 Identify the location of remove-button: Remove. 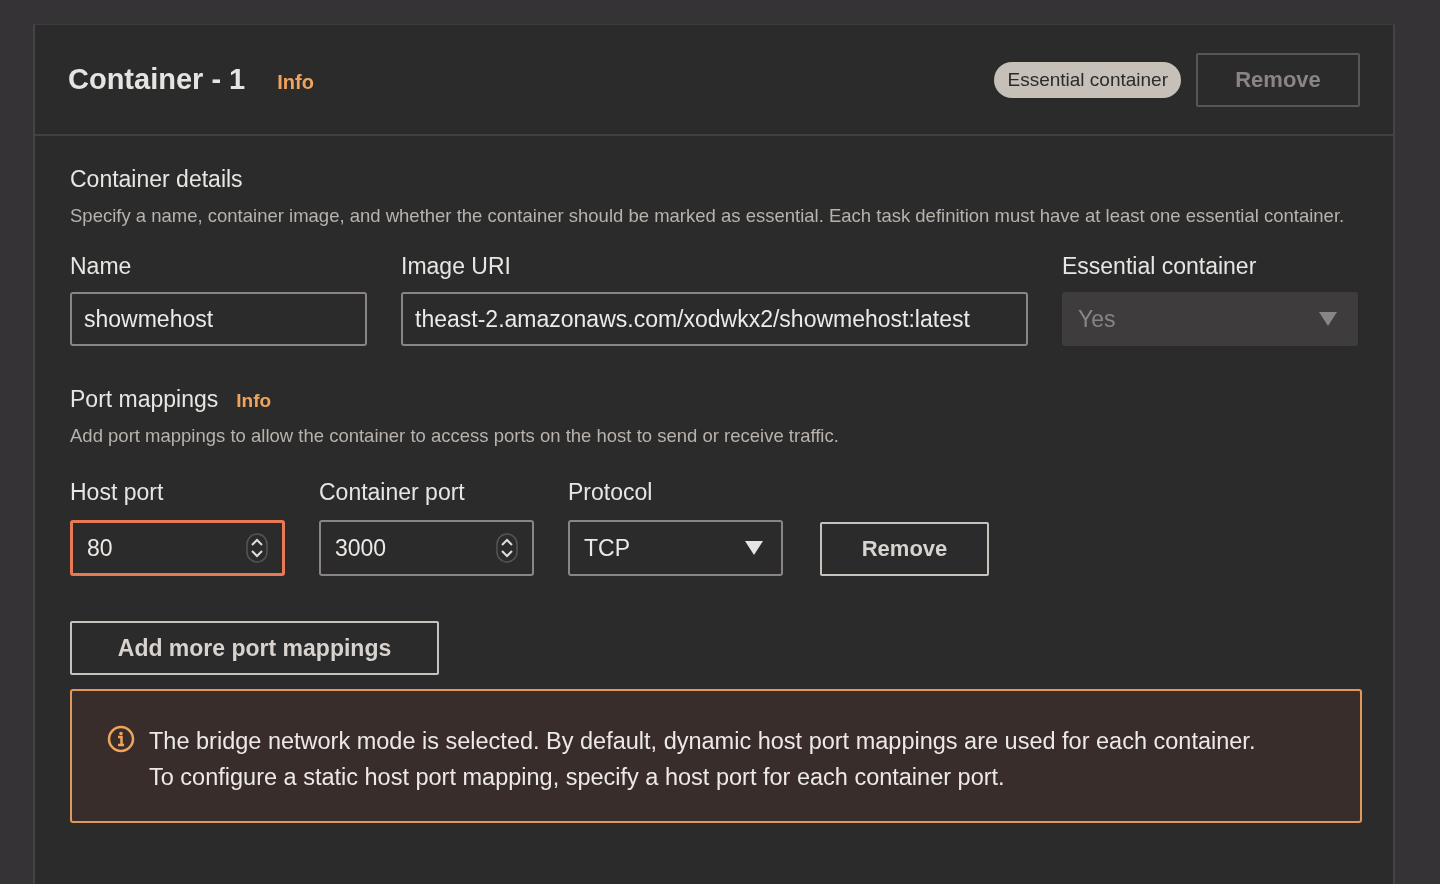
(904, 549).